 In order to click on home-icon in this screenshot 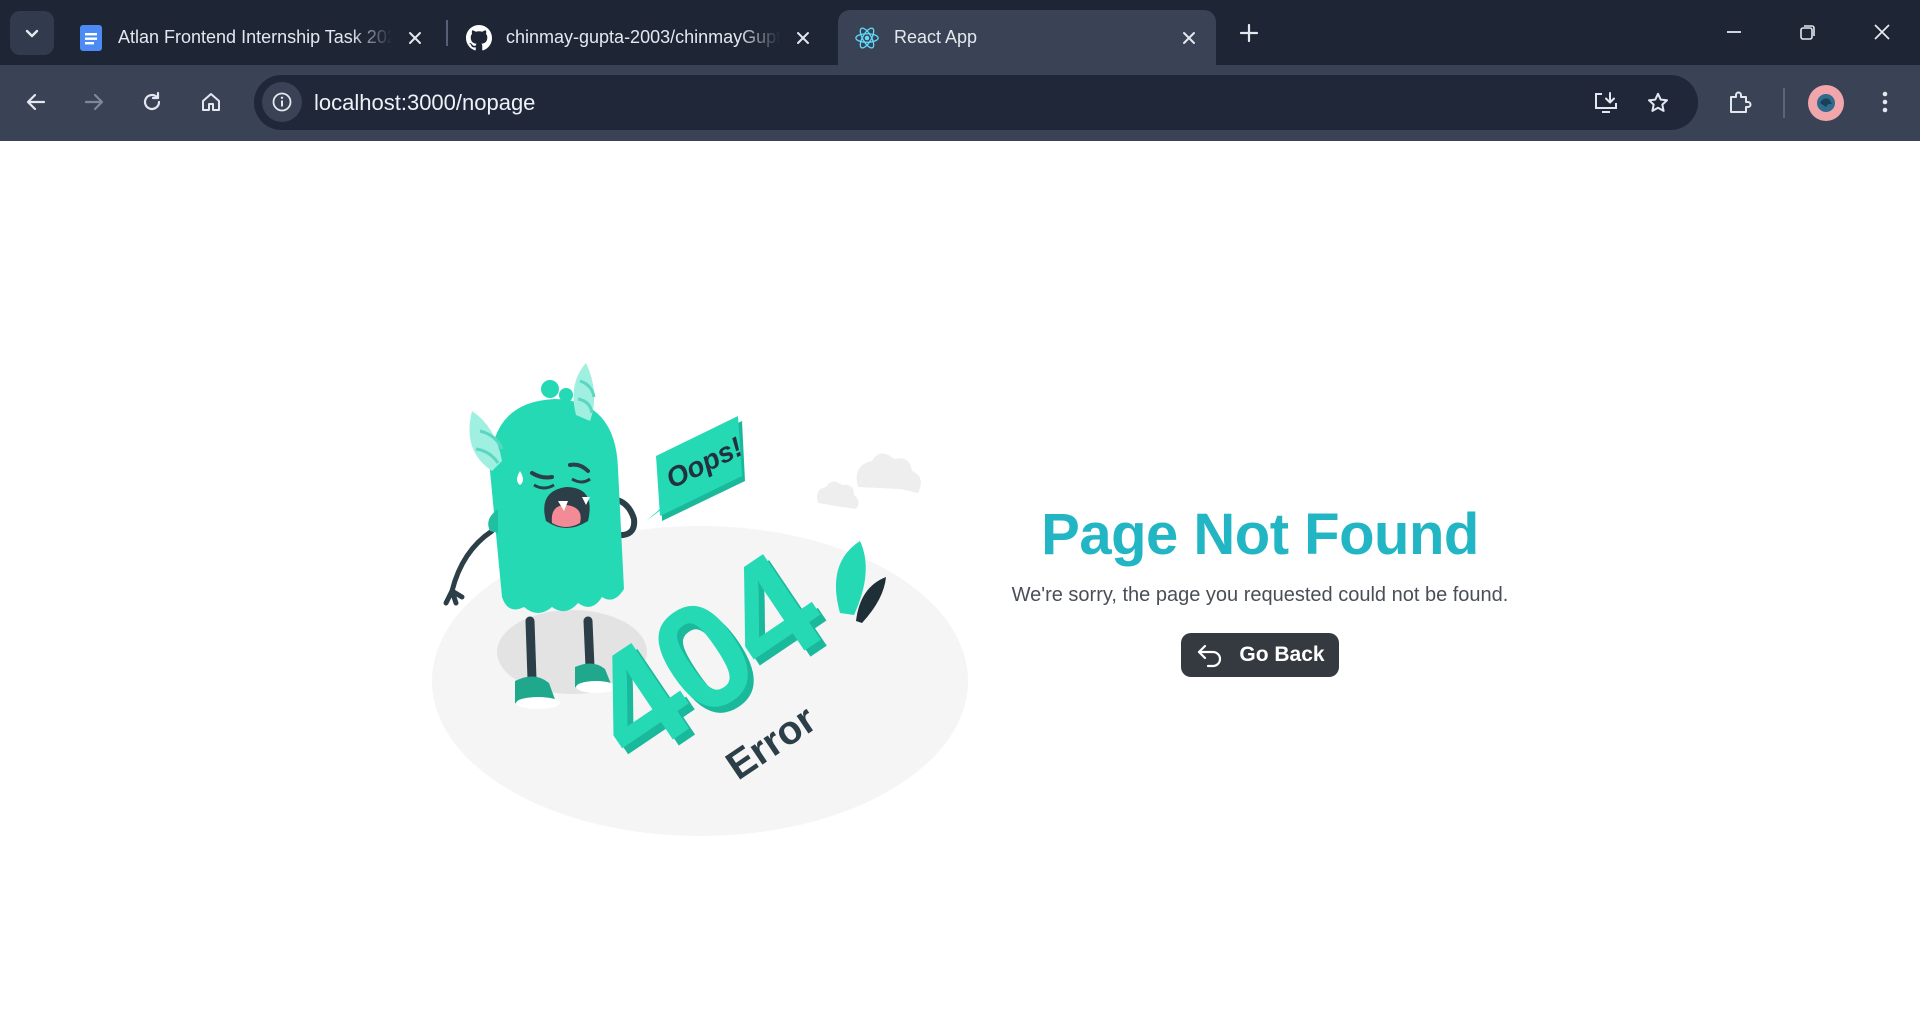, I will do `click(211, 102)`.